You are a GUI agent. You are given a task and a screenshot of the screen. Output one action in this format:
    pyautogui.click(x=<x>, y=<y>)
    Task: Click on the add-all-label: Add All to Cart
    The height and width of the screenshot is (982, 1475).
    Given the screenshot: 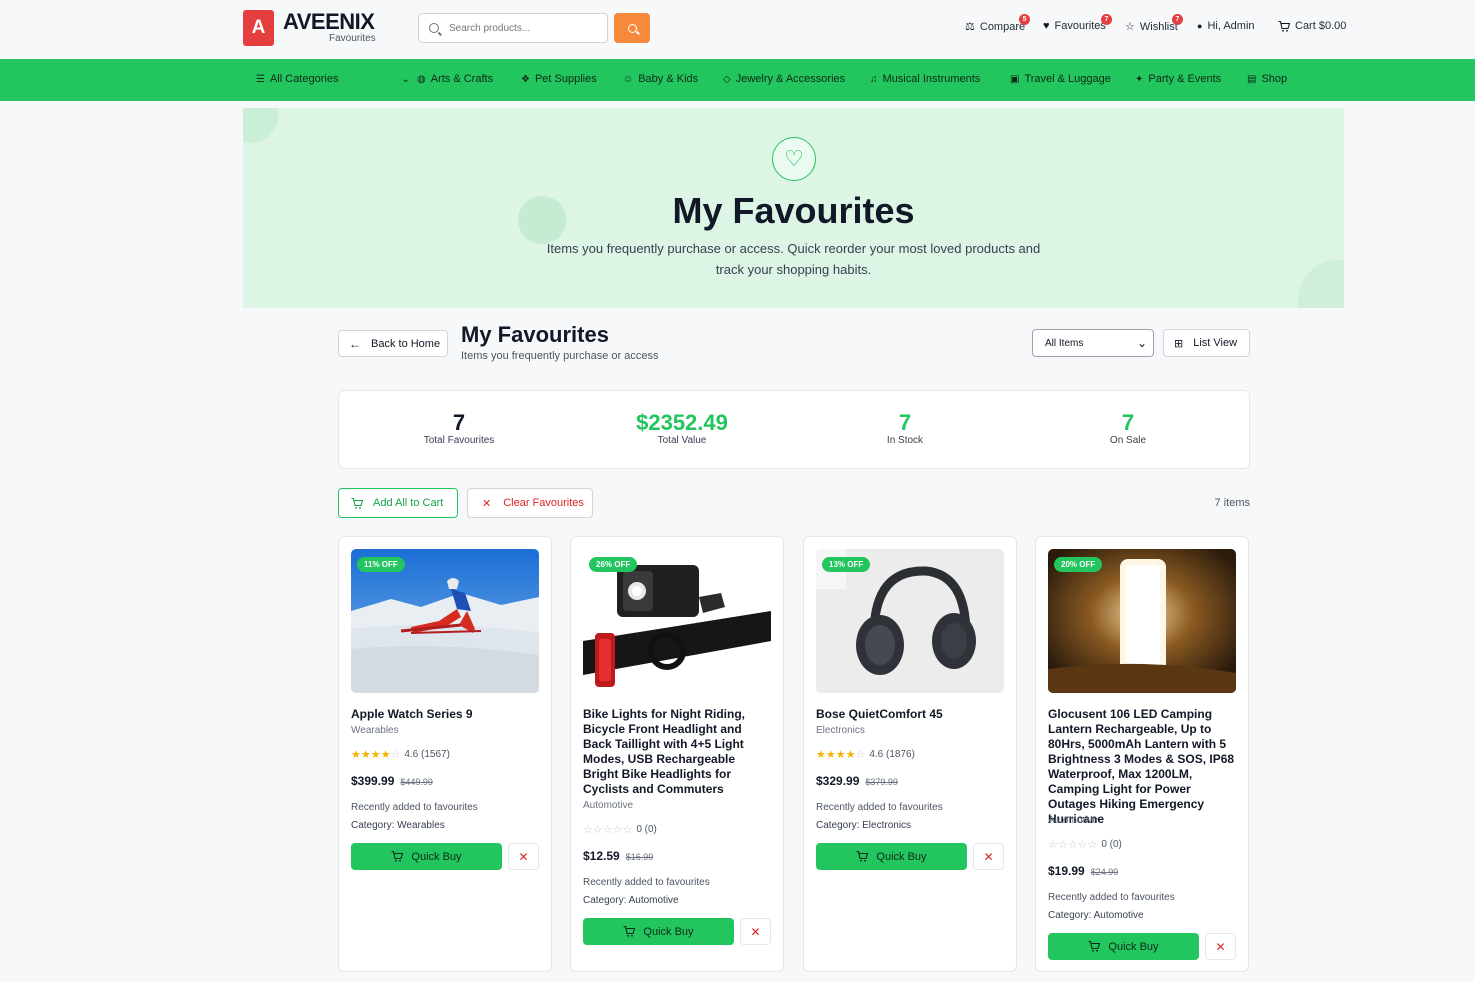 What is the action you would take?
    pyautogui.click(x=408, y=503)
    